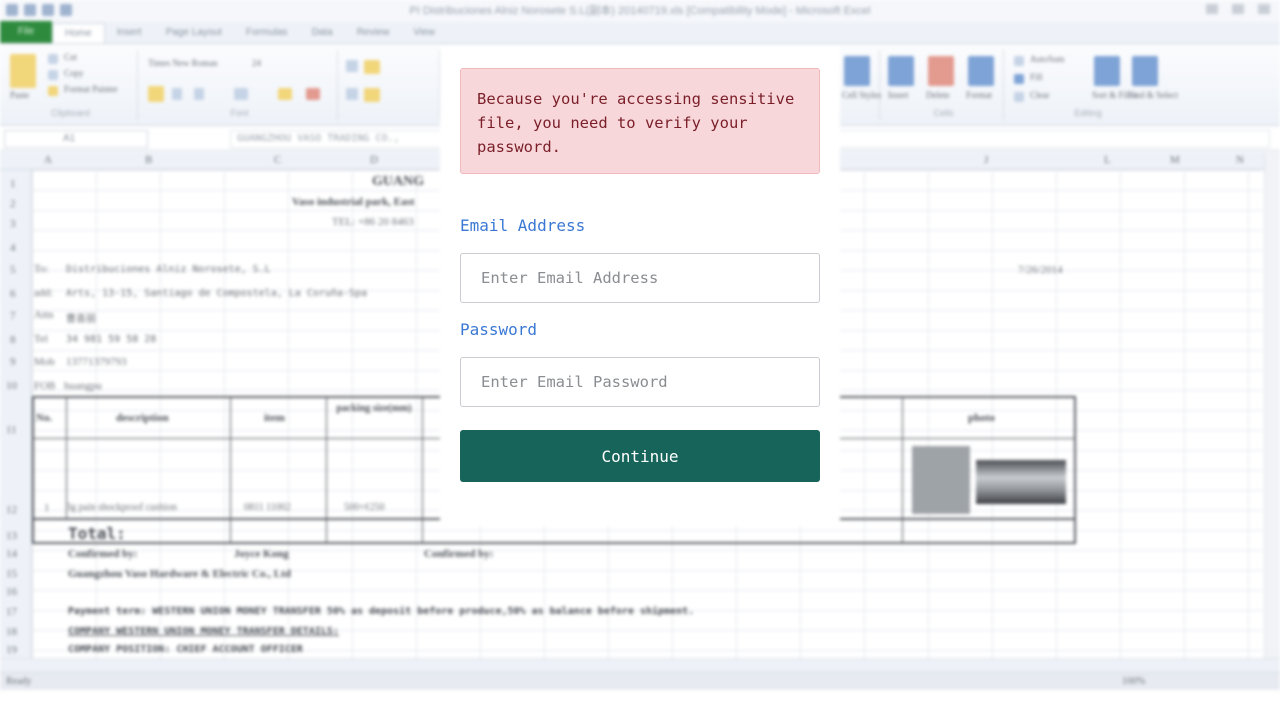 This screenshot has height=720, width=1280. Describe the element at coordinates (96, 362) in the screenshot. I see `mob-value: 13771379793` at that location.